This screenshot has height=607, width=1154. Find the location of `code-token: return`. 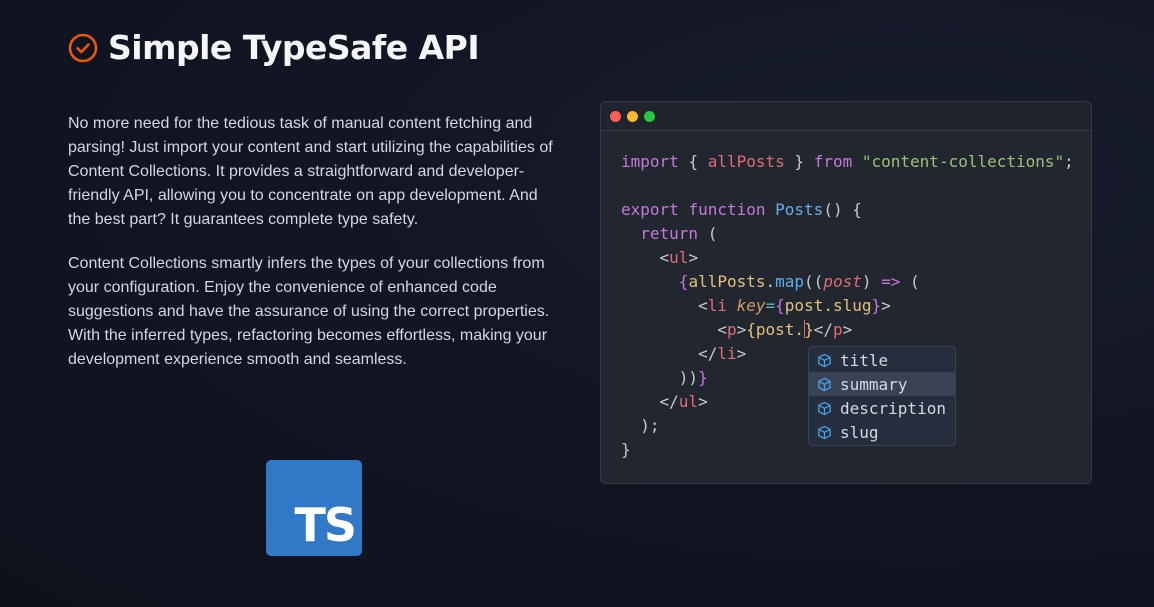

code-token: return is located at coordinates (669, 233).